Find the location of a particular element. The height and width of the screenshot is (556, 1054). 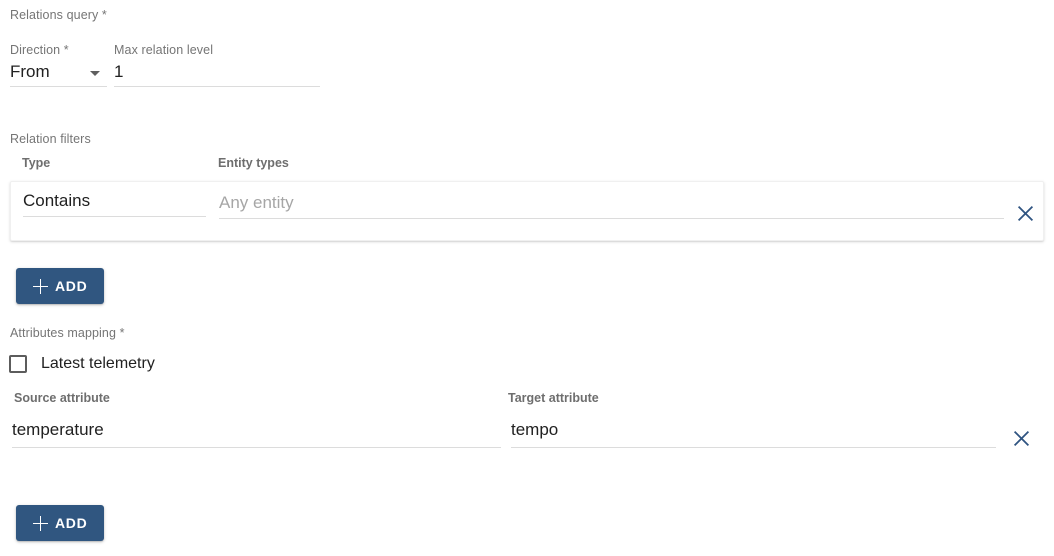

add-relation-filter-button-label: ADD is located at coordinates (71, 286).